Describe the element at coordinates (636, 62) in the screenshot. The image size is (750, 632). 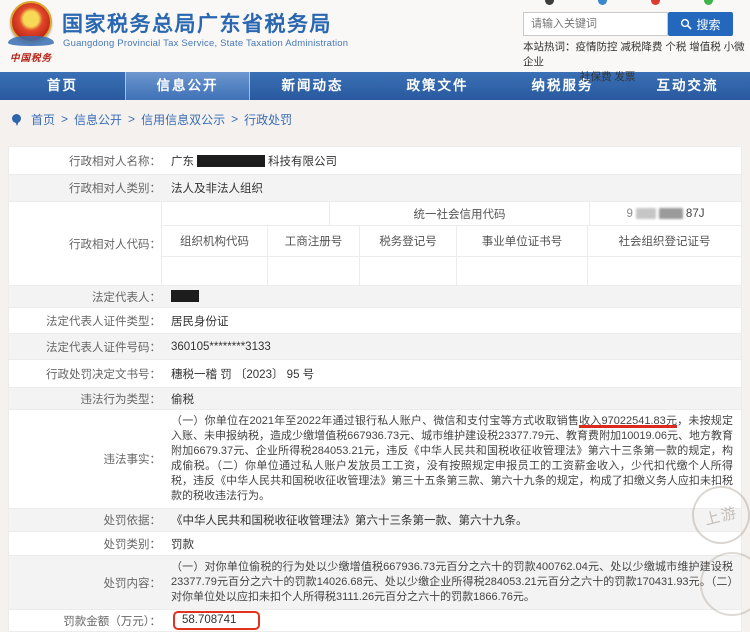
I see `hot-words: 本站热词：疫情防控 减税降费 个税 增值税 小微企业 社保费 发票` at that location.